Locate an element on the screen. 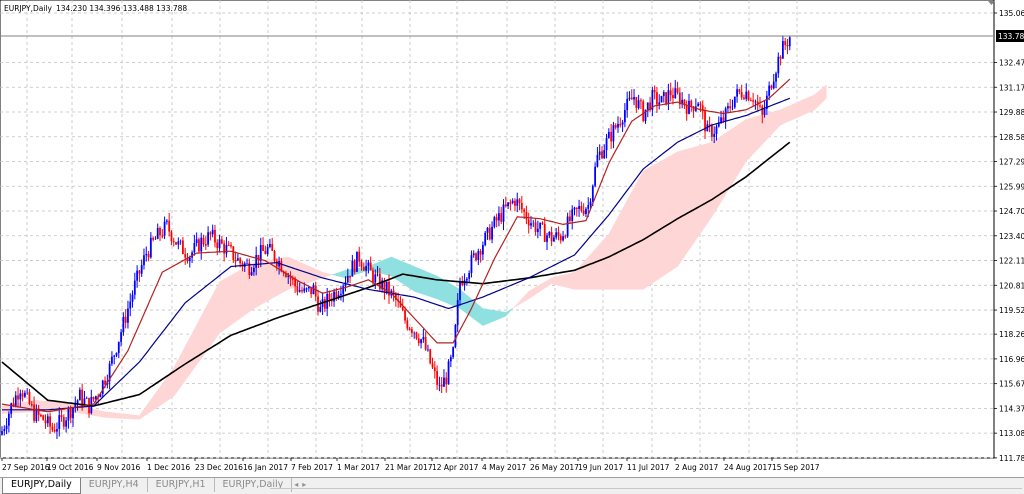 The height and width of the screenshot is (494, 1024). y-tick-label: 119.520 is located at coordinates (1011, 310).